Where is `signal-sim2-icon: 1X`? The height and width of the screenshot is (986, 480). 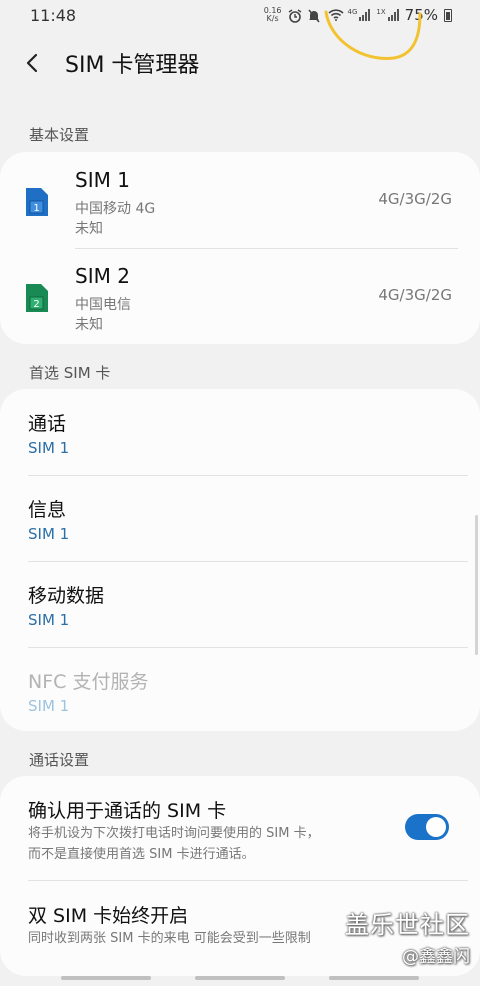
signal-sim2-icon: 1X is located at coordinates (387, 14).